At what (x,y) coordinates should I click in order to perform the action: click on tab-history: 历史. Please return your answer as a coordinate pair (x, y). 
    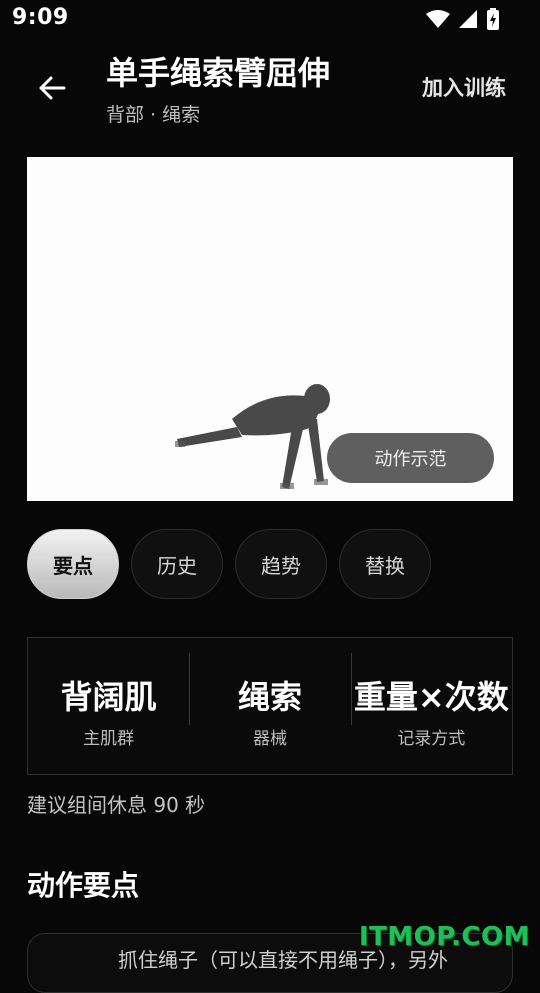
    Looking at the image, I should click on (177, 564).